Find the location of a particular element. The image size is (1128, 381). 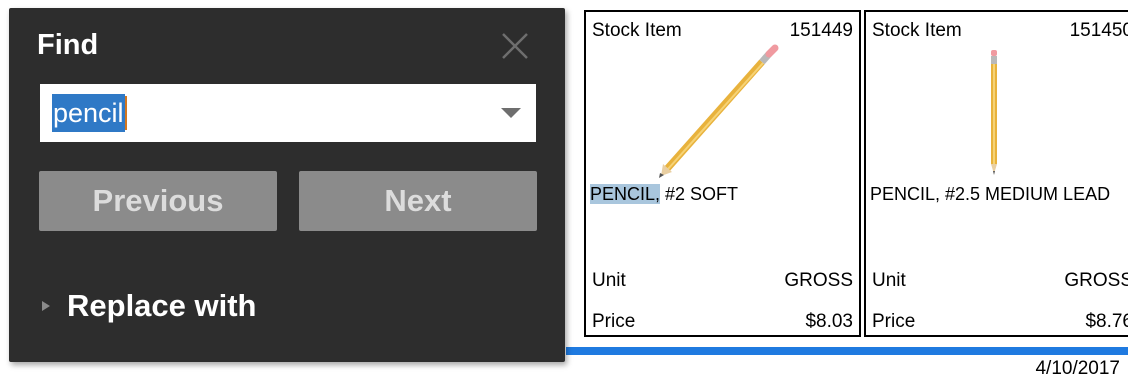

chevron-down-icon is located at coordinates (511, 113).